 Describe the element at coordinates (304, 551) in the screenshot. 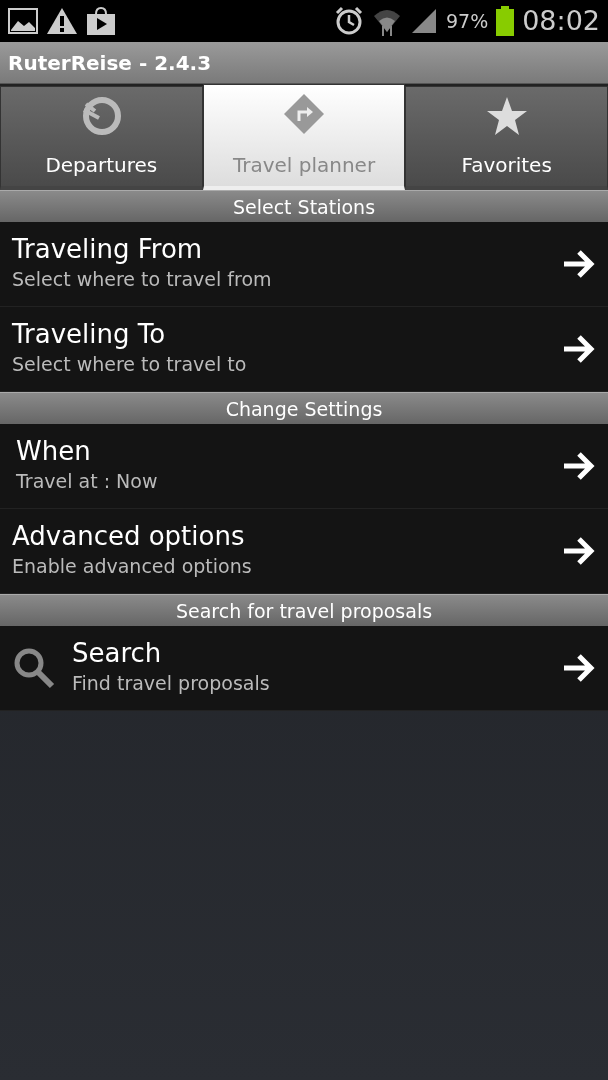

I see `list-item: Advanced options Enable advanced options` at that location.